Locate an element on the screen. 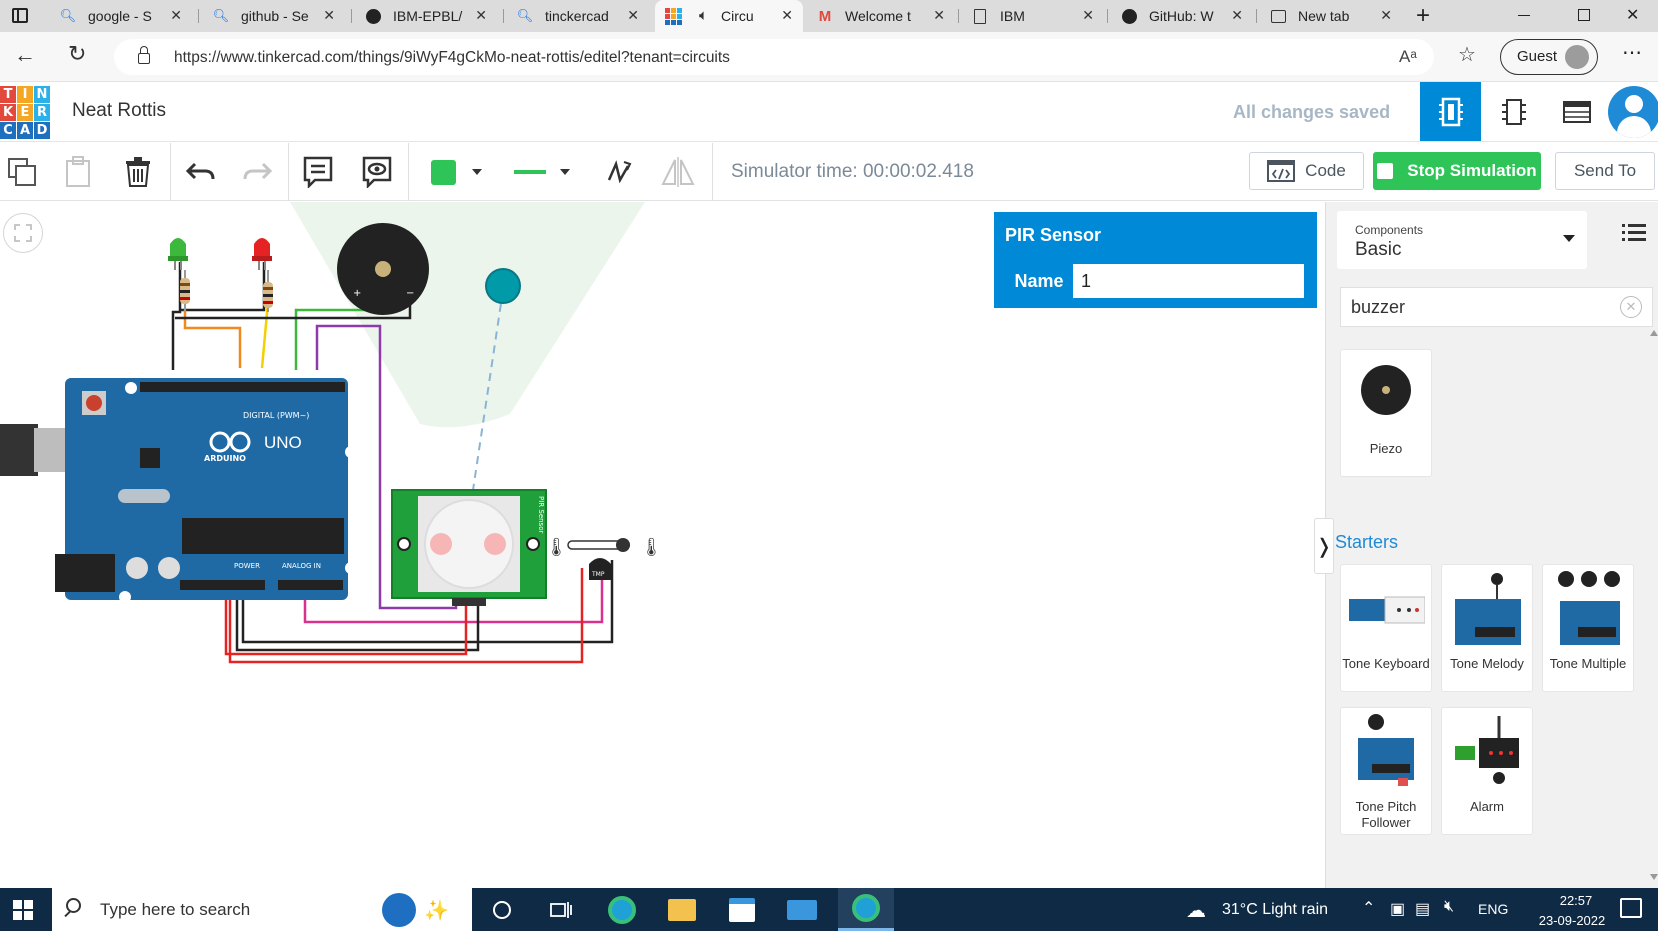 This screenshot has width=1658, height=931. tab-circuits-active: 🔈︎ Circu ✕ is located at coordinates (729, 16).